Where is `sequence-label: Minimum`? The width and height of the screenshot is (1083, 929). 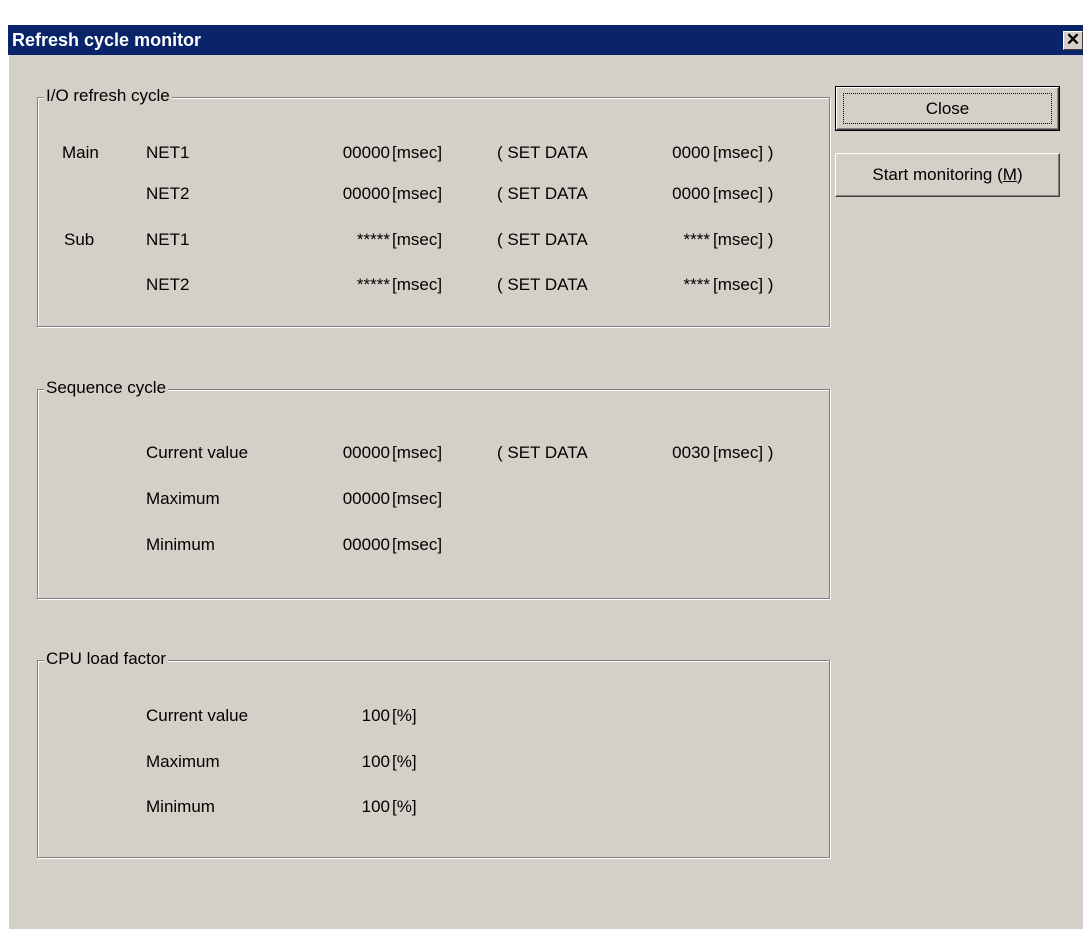 sequence-label: Minimum is located at coordinates (180, 544).